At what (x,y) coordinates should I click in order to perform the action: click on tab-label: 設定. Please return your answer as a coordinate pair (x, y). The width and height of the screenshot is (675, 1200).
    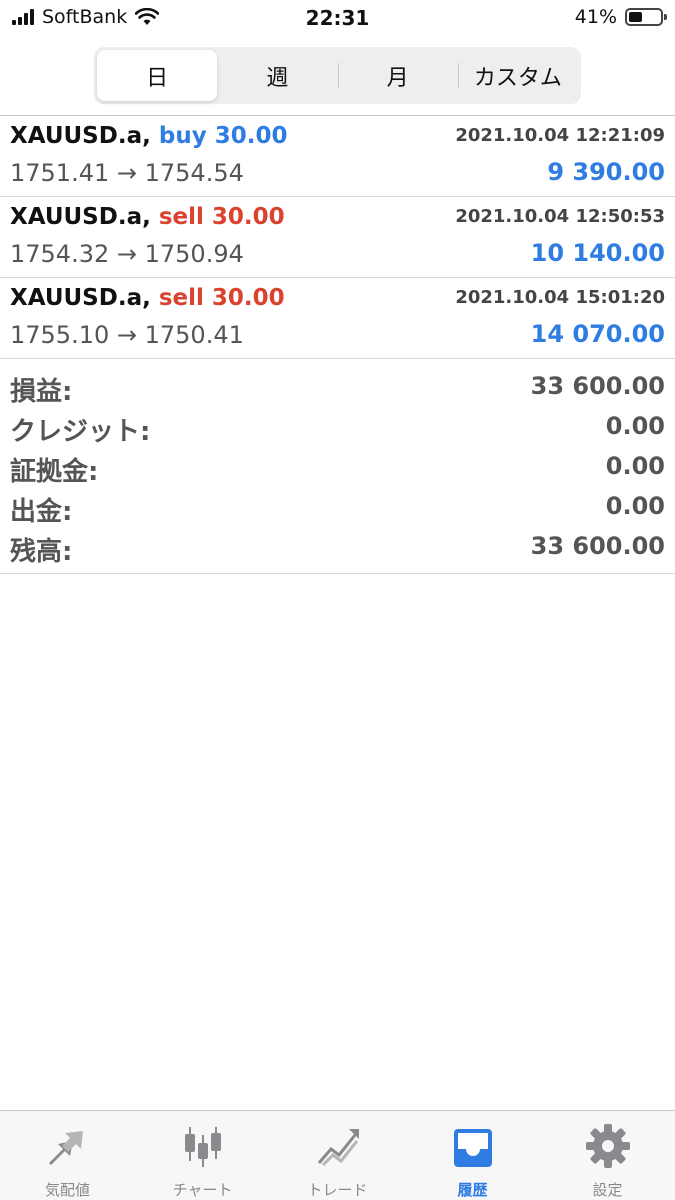
    Looking at the image, I should click on (607, 1190).